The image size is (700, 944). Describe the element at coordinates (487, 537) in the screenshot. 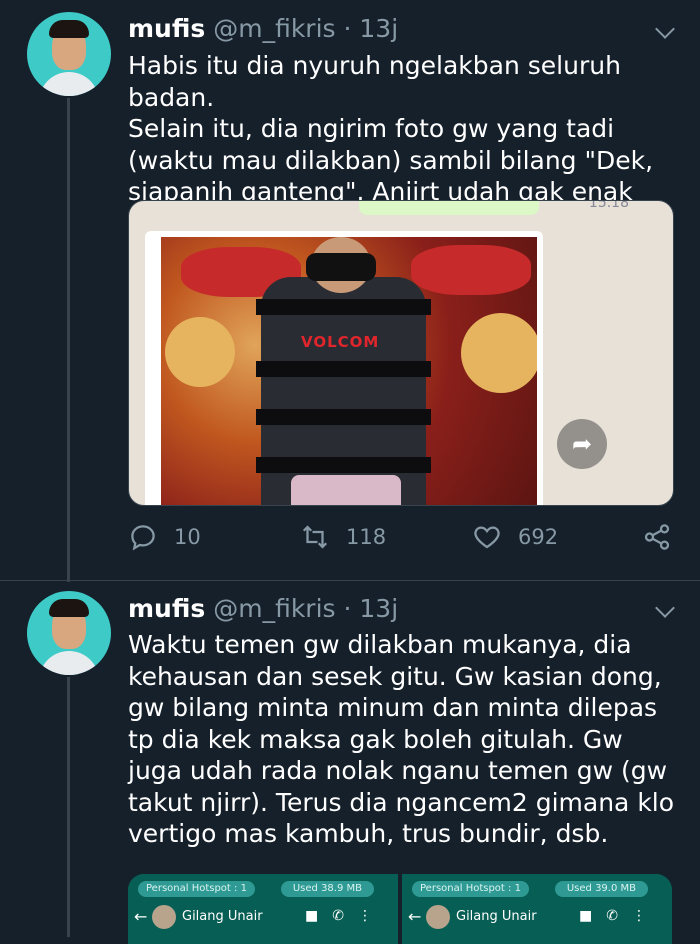

I see `heart-icon` at that location.